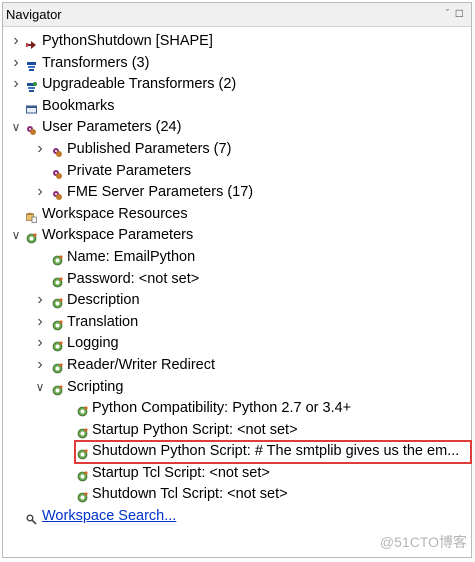  Describe the element at coordinates (447, 13) in the screenshot. I see `pin-icon: ˇ` at that location.